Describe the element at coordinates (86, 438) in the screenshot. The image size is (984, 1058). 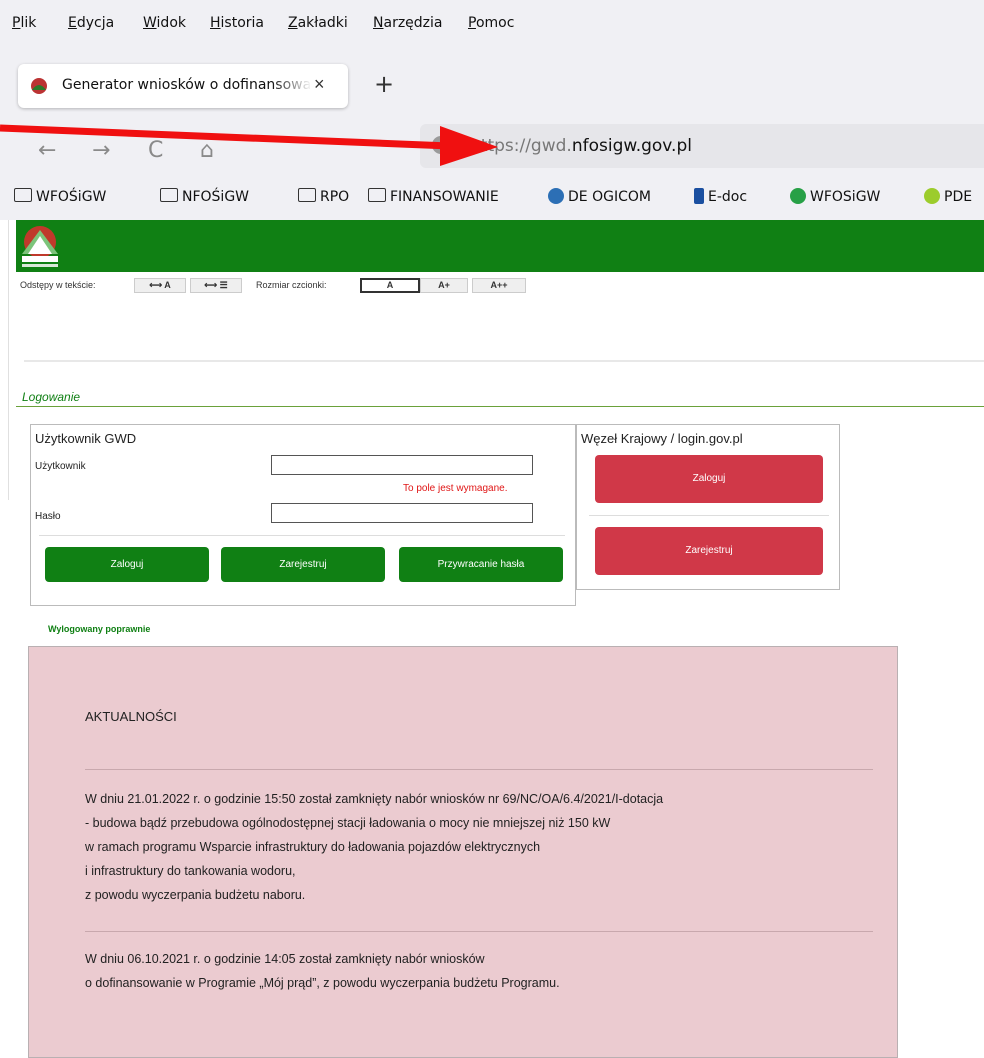
I see `gwd-panel-title: Użytkownik GWD` at that location.